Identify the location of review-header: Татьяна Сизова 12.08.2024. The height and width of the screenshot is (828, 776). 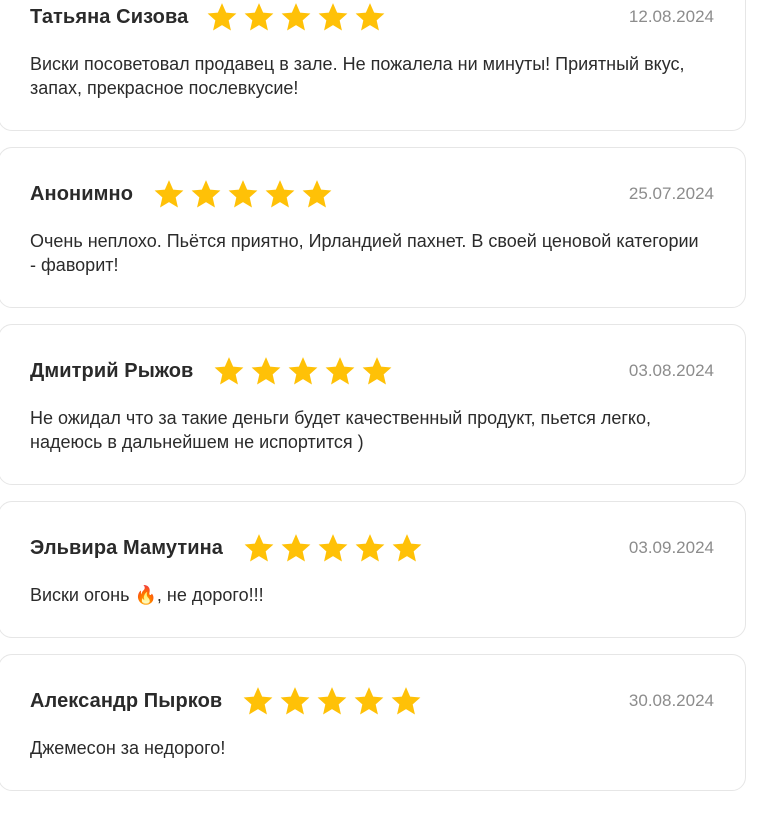
(372, 17).